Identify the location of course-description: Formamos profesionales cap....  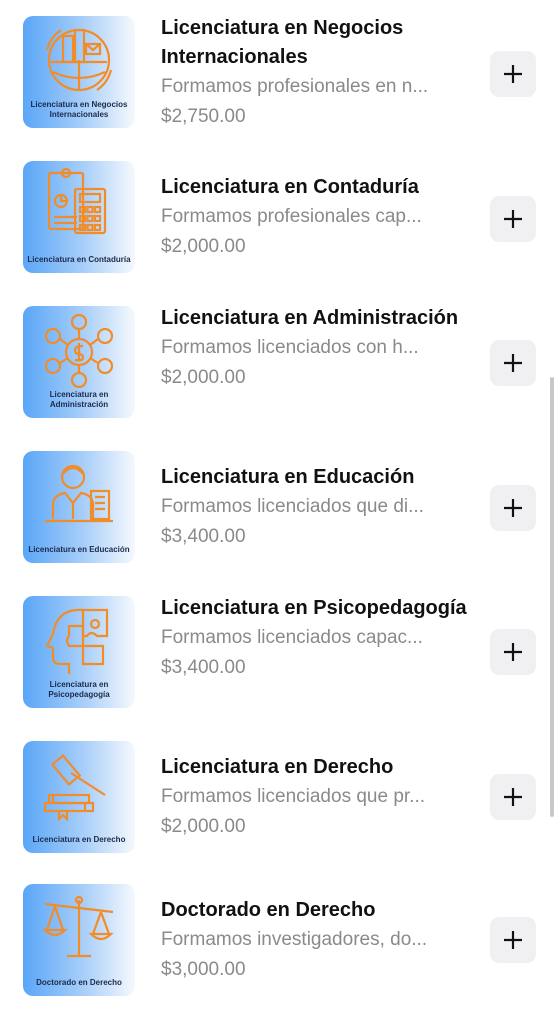
(291, 216).